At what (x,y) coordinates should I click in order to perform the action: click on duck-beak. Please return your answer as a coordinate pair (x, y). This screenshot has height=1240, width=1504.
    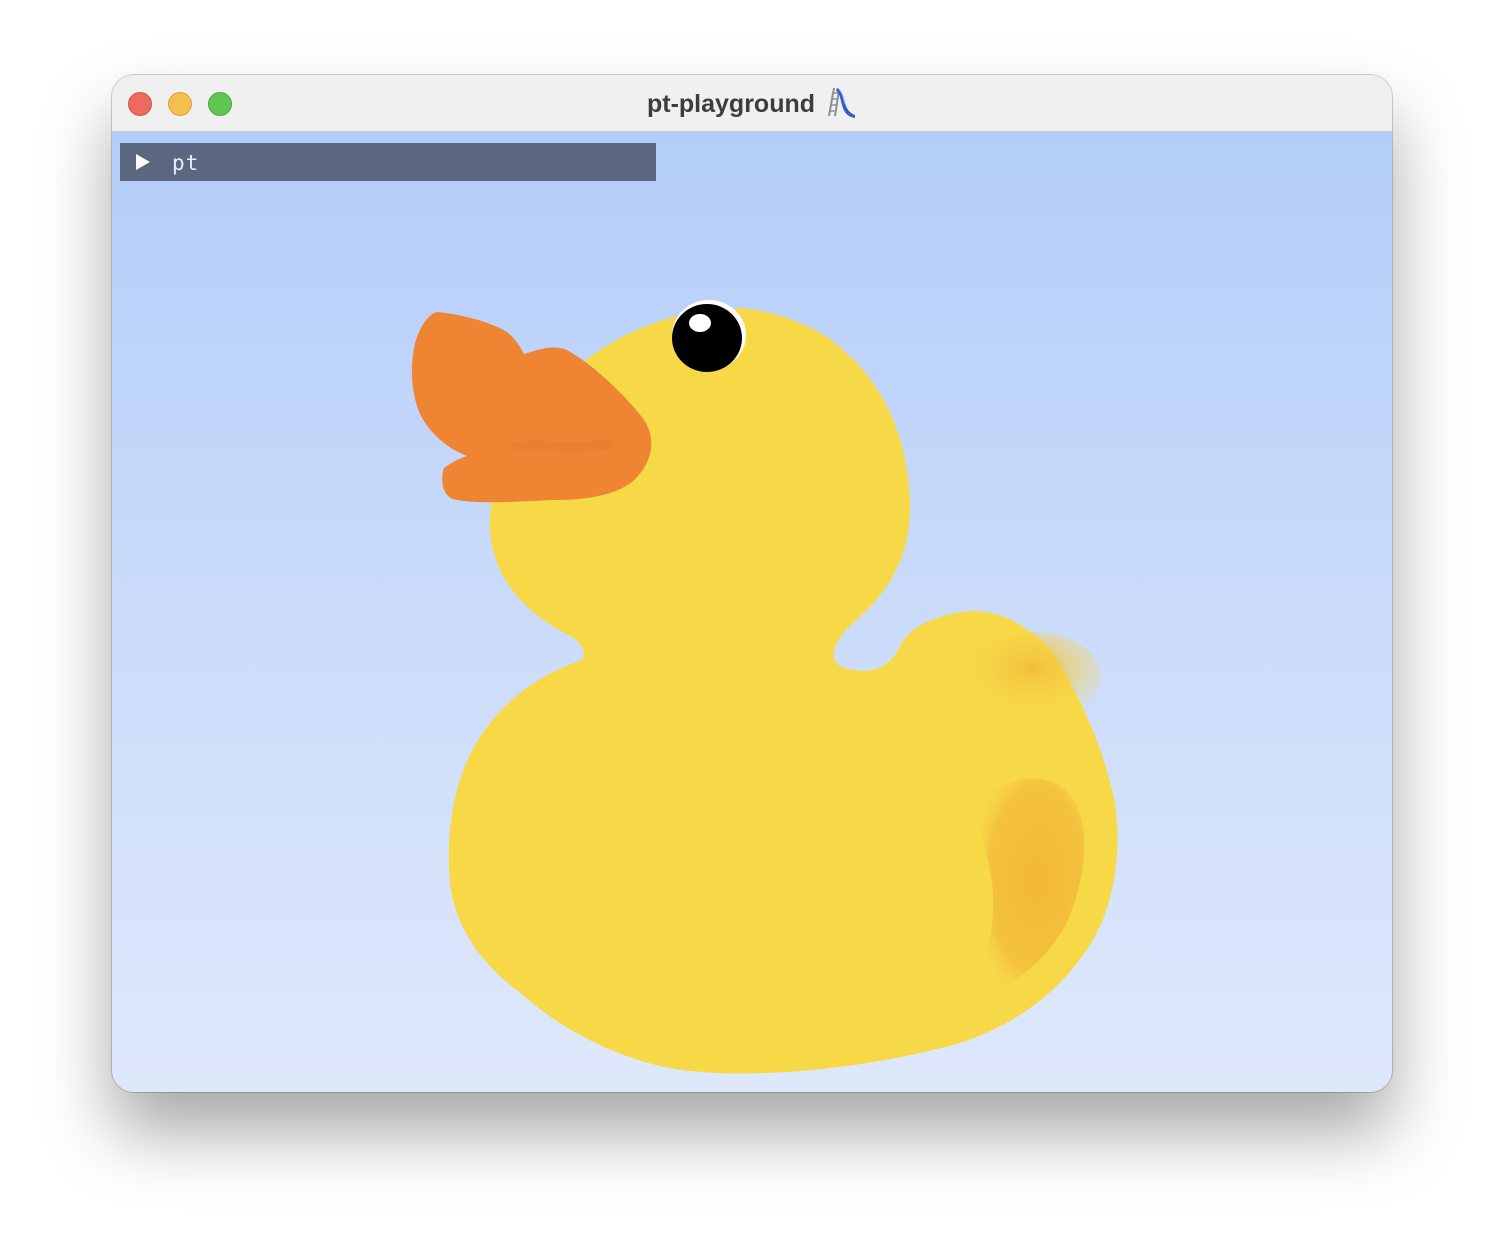
    Looking at the image, I should click on (531, 407).